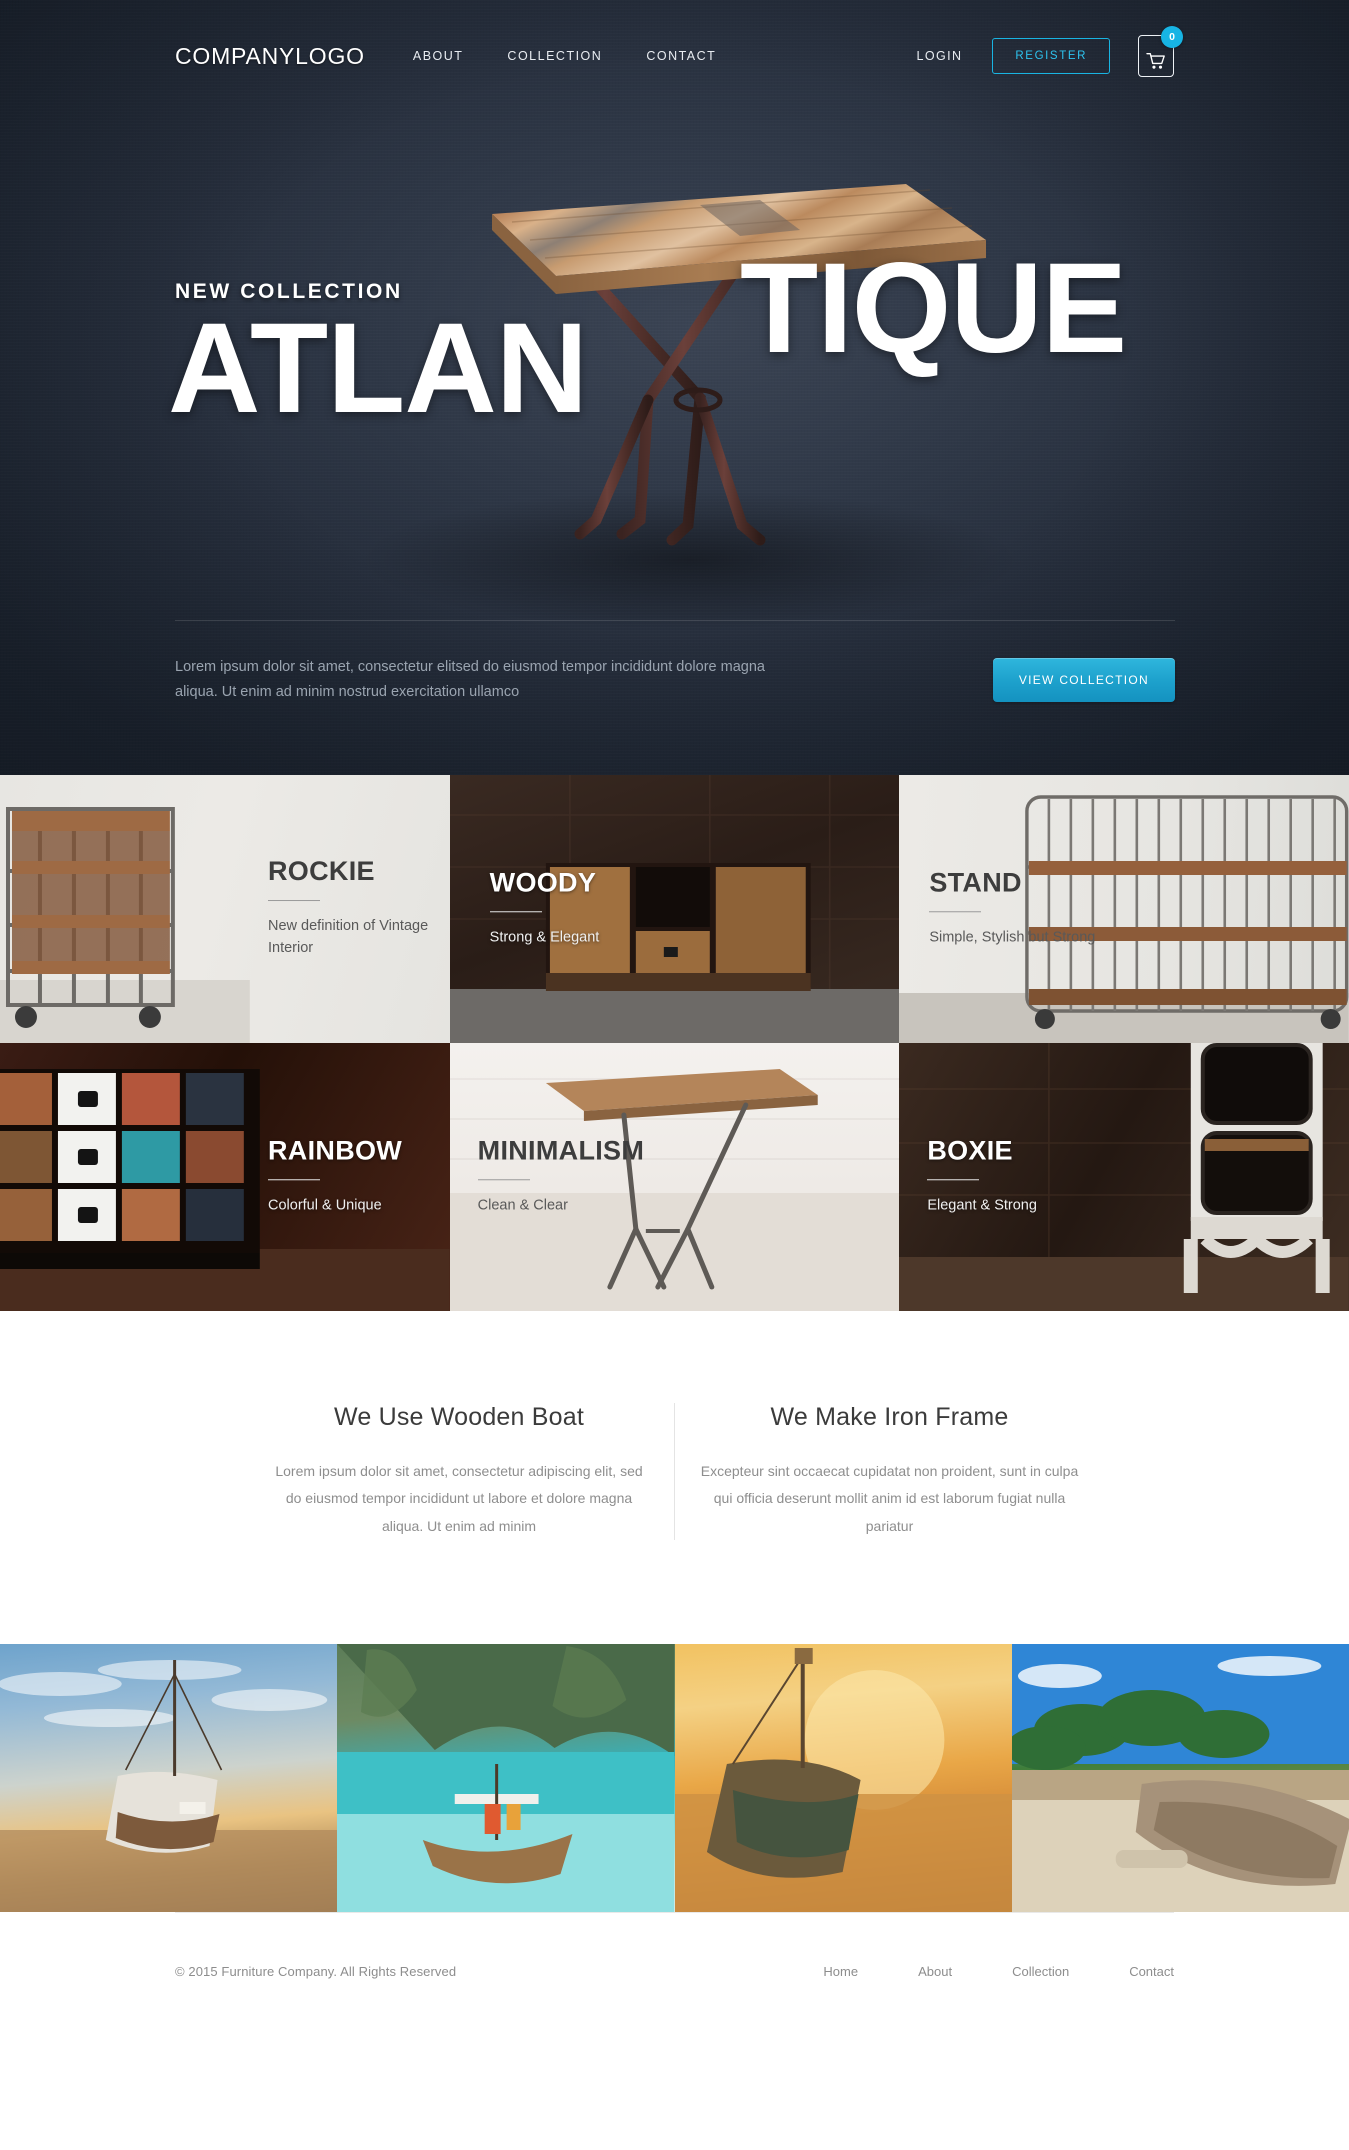 This screenshot has width=1349, height=2150. Describe the element at coordinates (1155, 60) in the screenshot. I see `shopping-cart-icon` at that location.